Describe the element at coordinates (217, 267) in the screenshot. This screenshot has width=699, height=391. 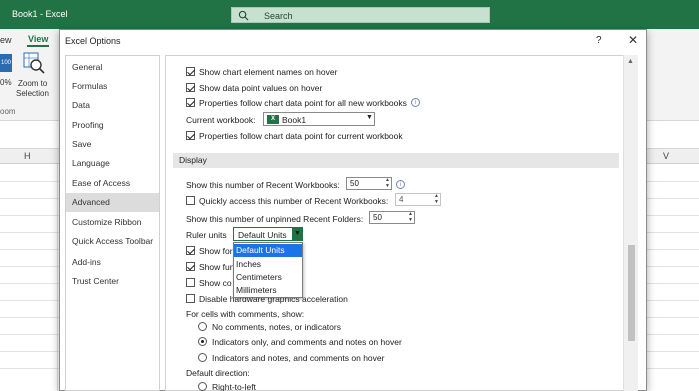
I see `show-fun-label: Show fun` at that location.